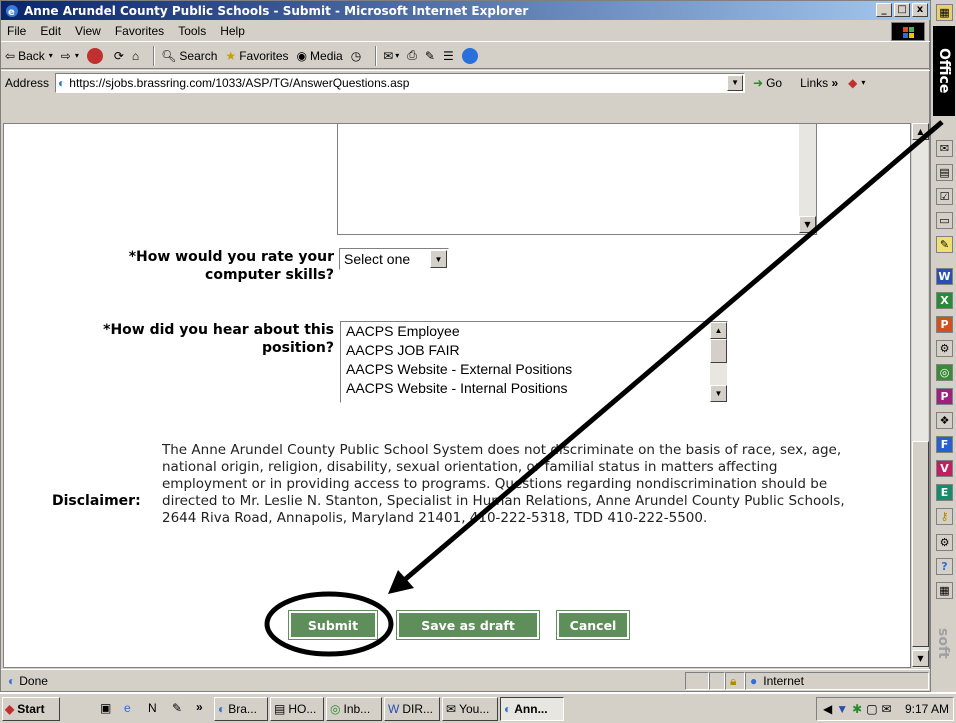 Image resolution: width=956 pixels, height=723 pixels. What do you see at coordinates (127, 708) in the screenshot?
I see `quicklaunch-ie-icon: e` at bounding box center [127, 708].